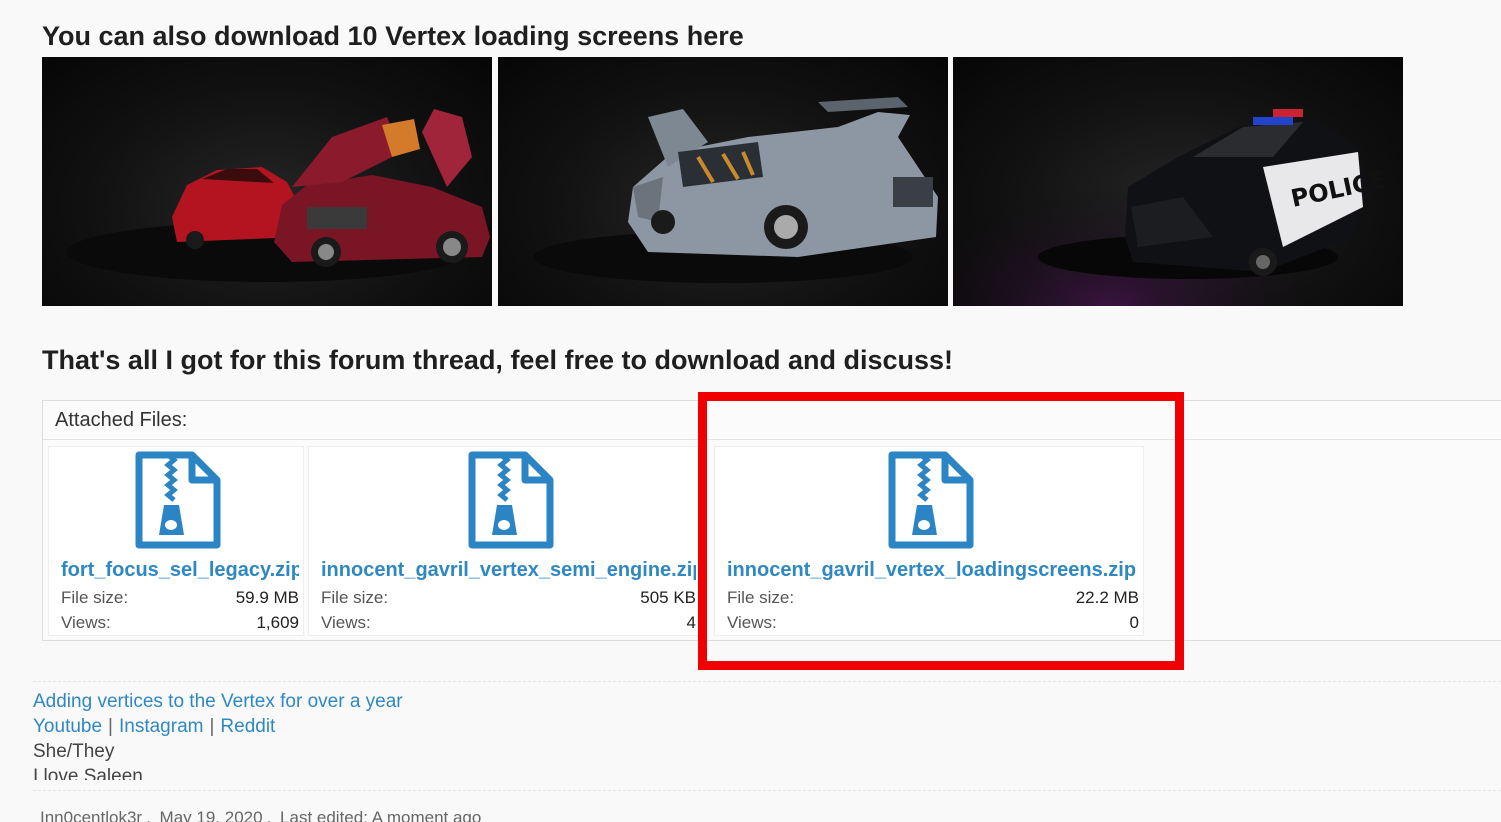 The image size is (1501, 822). I want to click on post-date: May 19, 2020, so click(211, 815).